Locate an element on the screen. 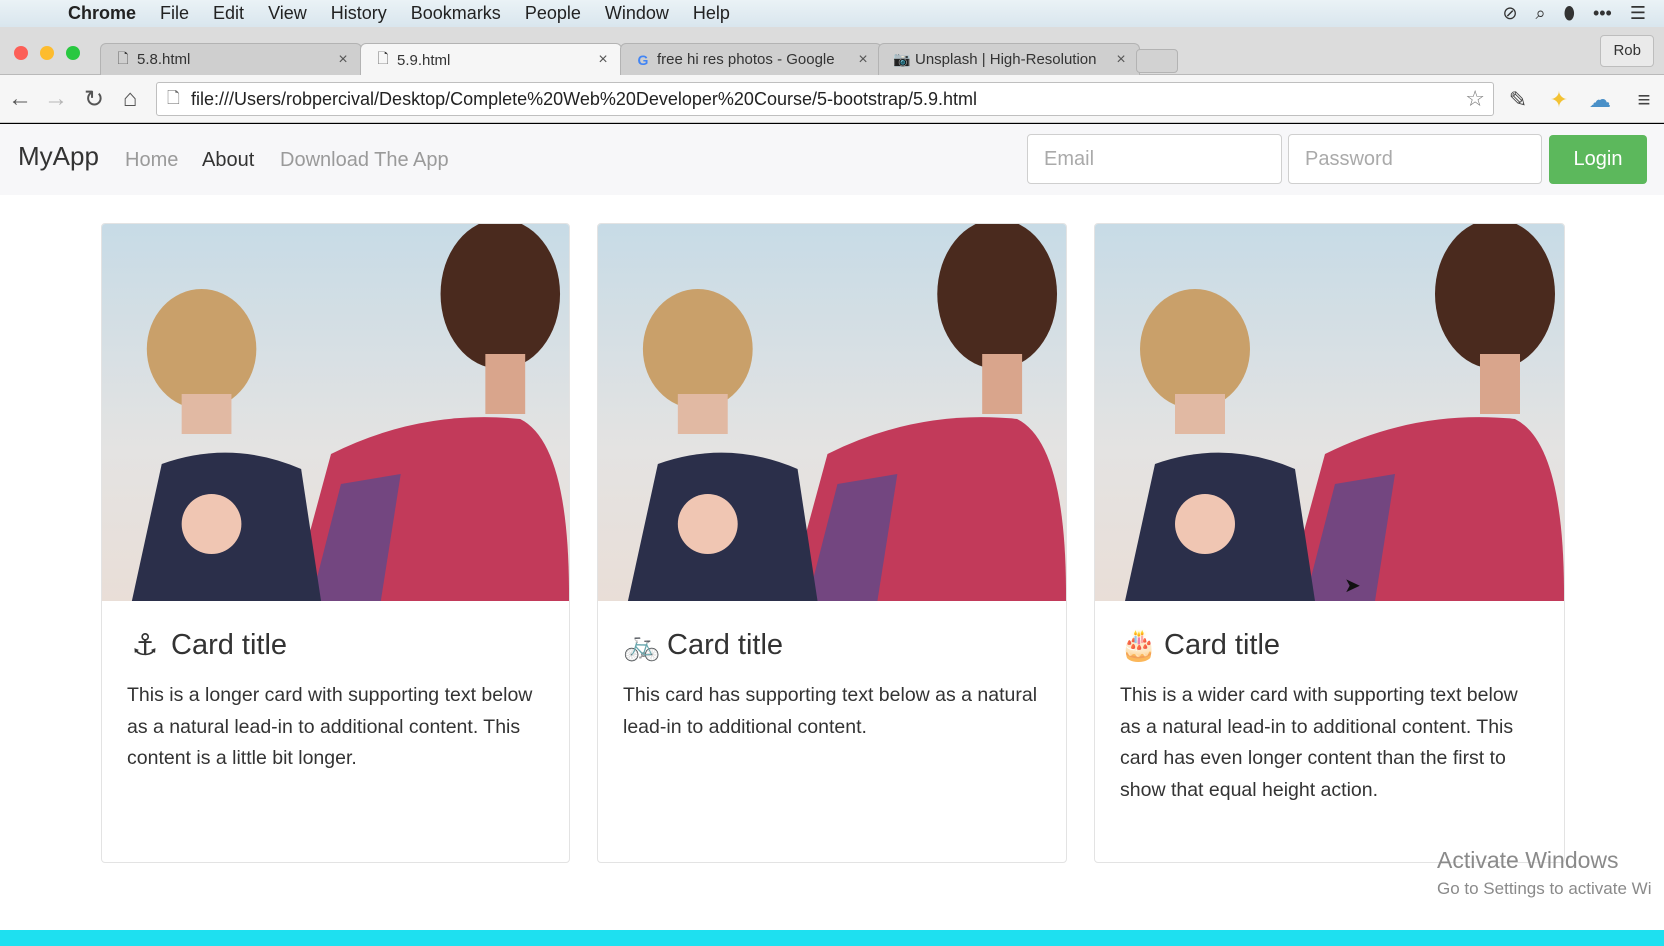 The image size is (1664, 946). anchor-icon: ⚓ is located at coordinates (145, 645).